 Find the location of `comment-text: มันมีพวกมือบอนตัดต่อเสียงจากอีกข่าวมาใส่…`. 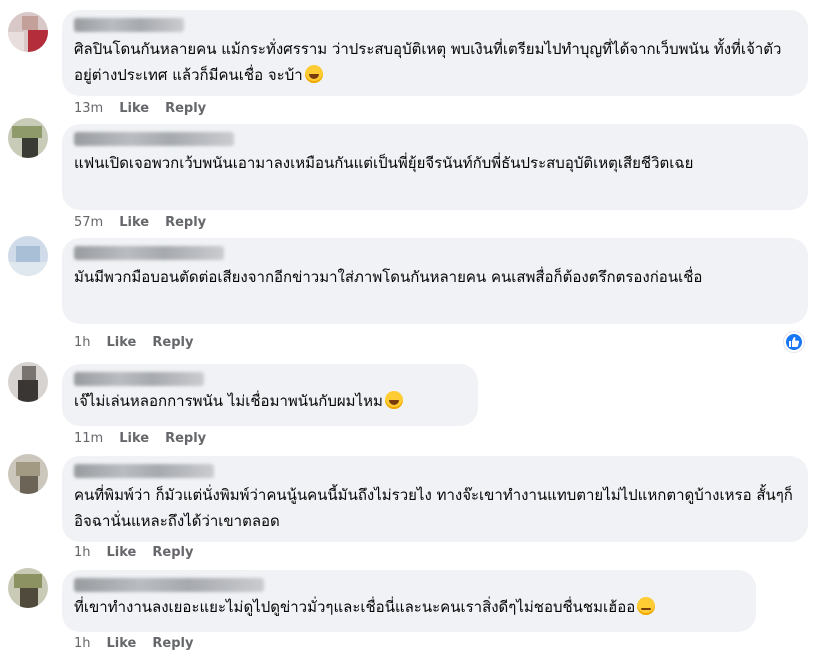

comment-text: มันมีพวกมือบอนตัดต่อเสียงจากอีกข่าวมาใส่… is located at coordinates (388, 277).